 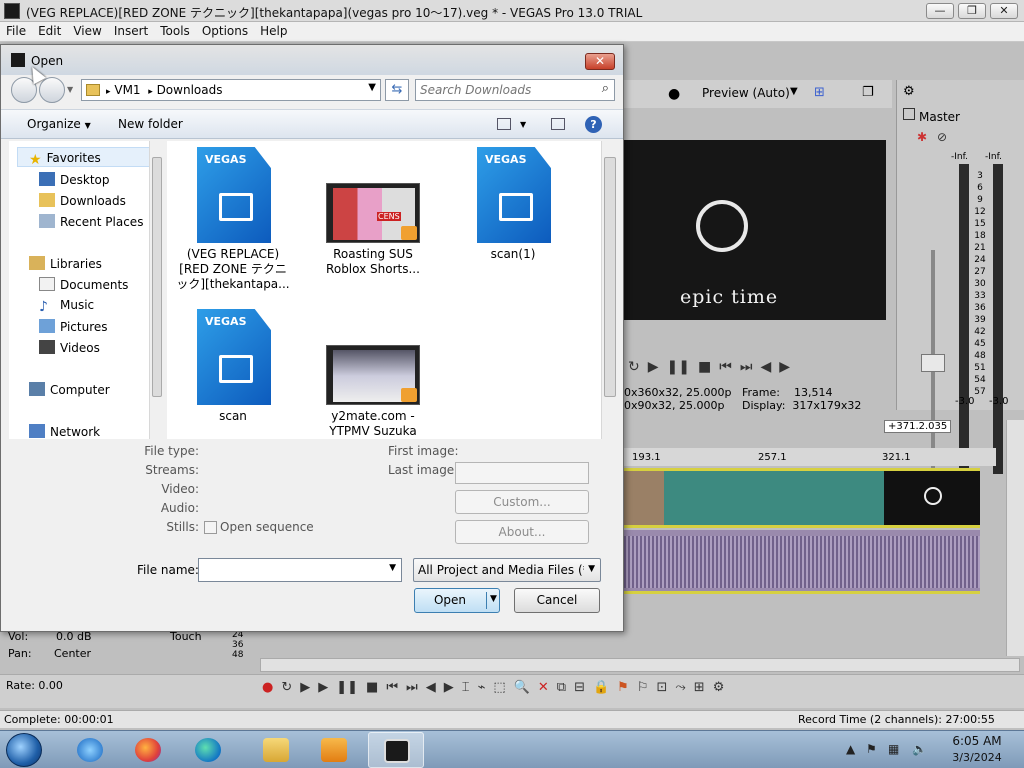 I want to click on file-name-chevron-icon: ▼, so click(x=392, y=568).